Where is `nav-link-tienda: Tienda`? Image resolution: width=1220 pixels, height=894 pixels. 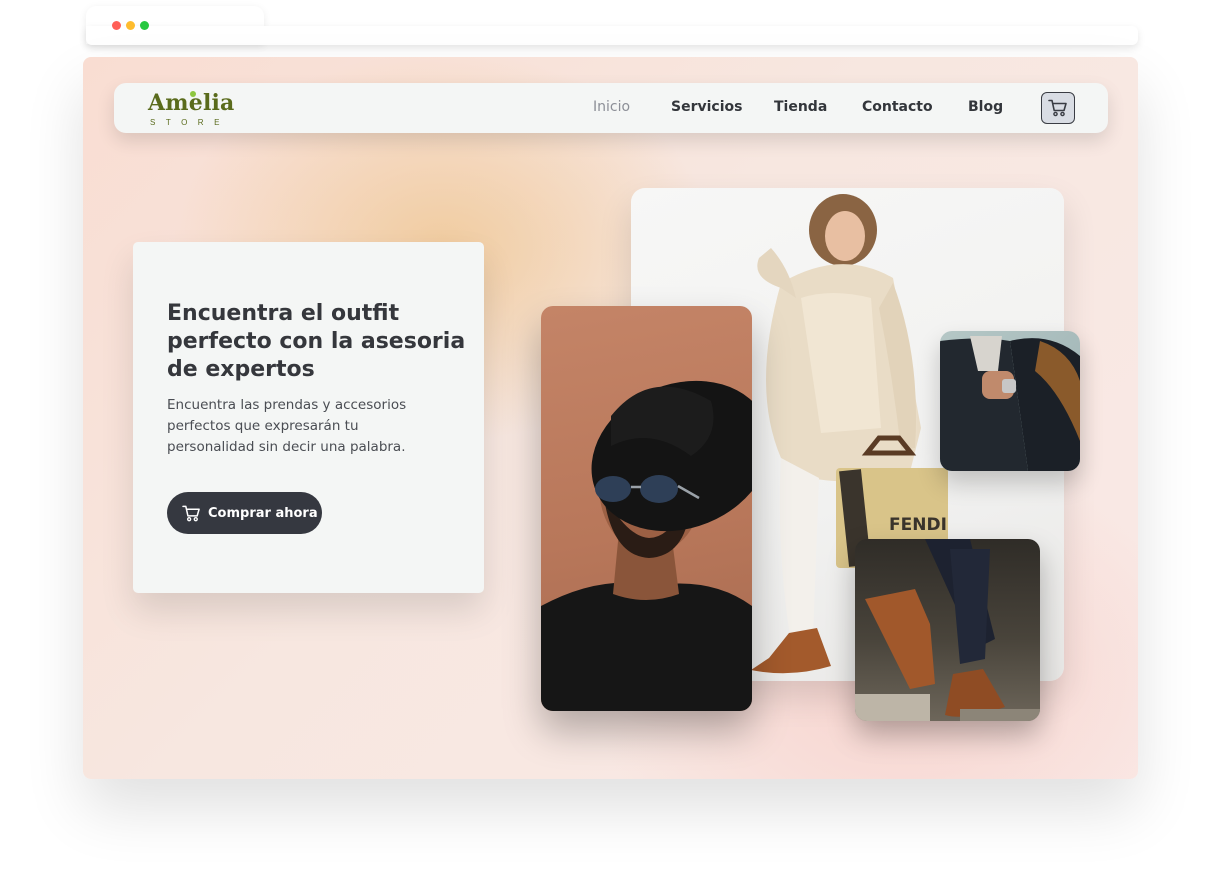
nav-link-tienda: Tienda is located at coordinates (800, 107).